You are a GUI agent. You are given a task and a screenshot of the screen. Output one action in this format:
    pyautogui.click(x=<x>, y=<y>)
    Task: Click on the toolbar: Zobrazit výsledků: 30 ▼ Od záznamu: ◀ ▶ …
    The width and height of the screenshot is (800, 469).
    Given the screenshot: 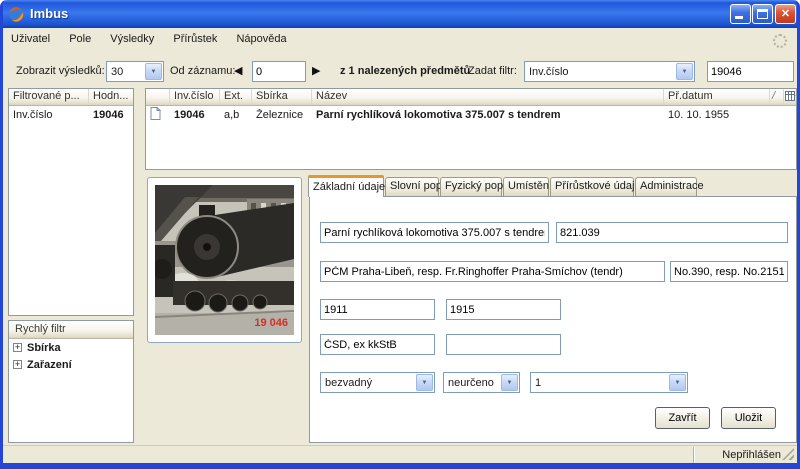 What is the action you would take?
    pyautogui.click(x=400, y=69)
    